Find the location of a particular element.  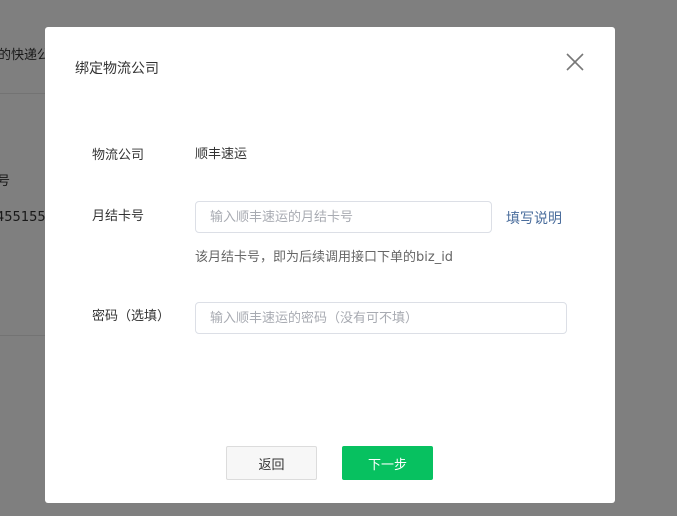

close-icon is located at coordinates (575, 62).